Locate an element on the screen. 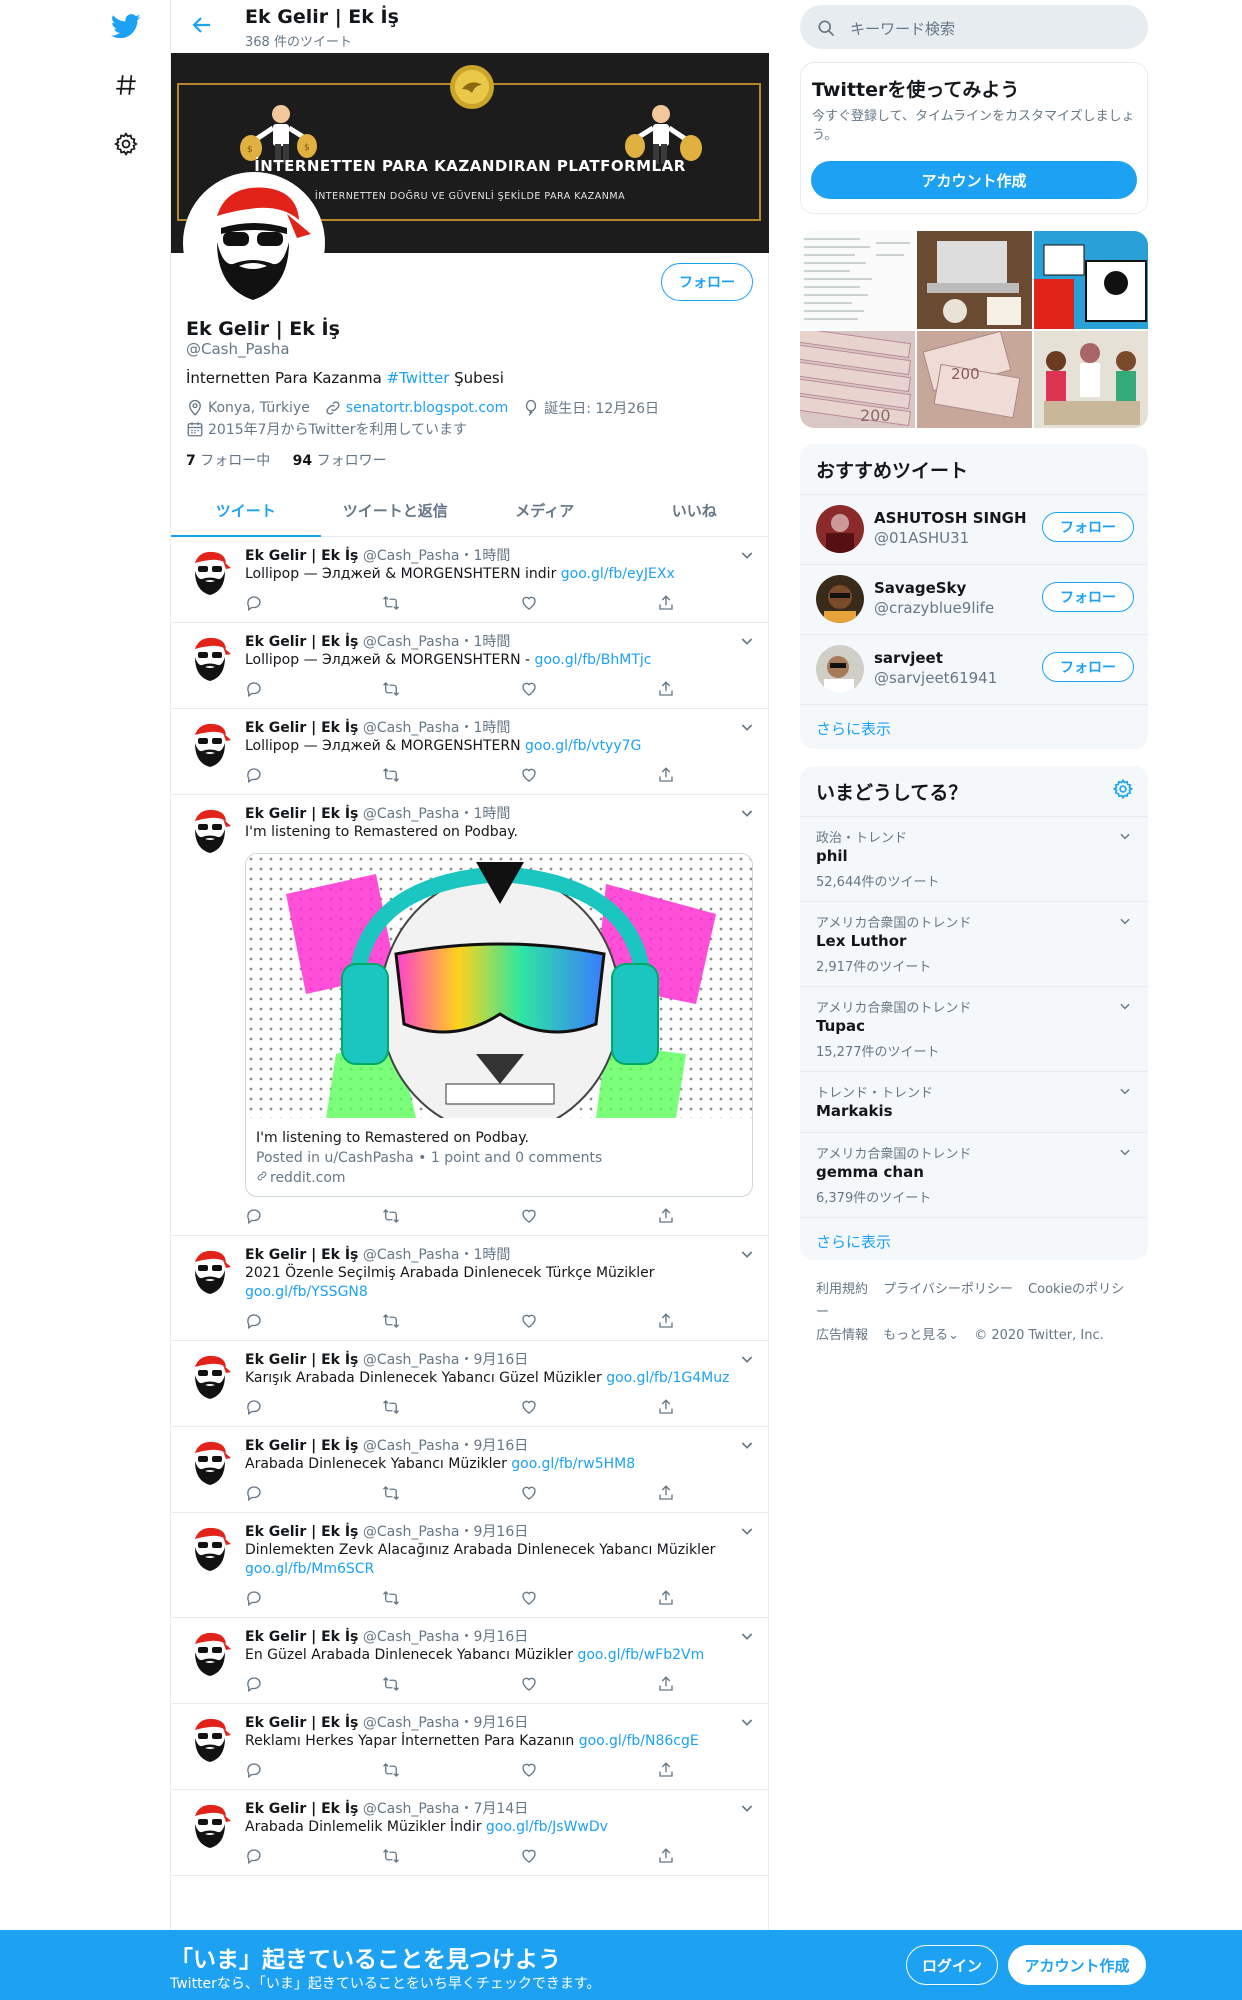  suggested-user-name: SavageSky is located at coordinates (920, 588).